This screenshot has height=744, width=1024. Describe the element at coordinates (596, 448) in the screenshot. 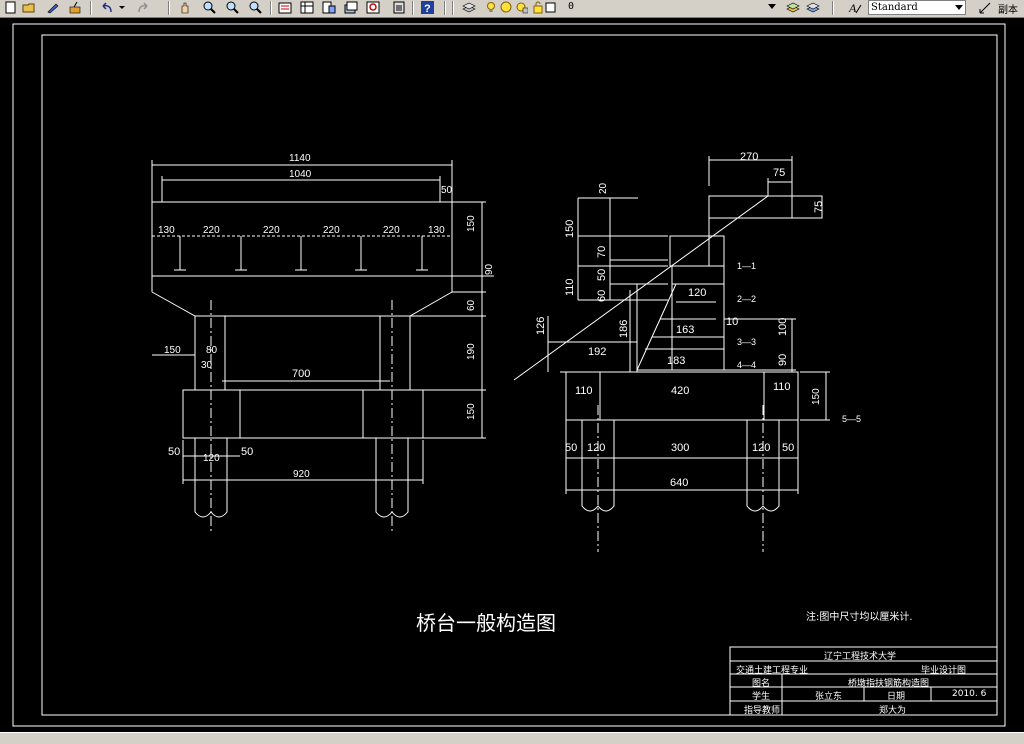

I see `dim-120-pile-left: 120` at that location.